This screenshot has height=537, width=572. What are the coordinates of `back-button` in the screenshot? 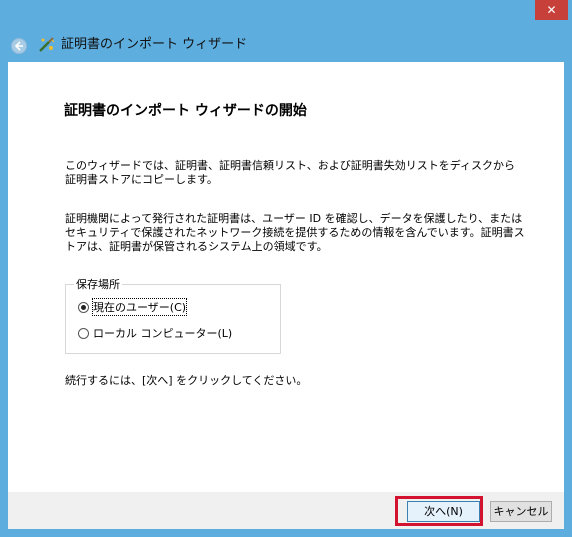 It's located at (19, 46).